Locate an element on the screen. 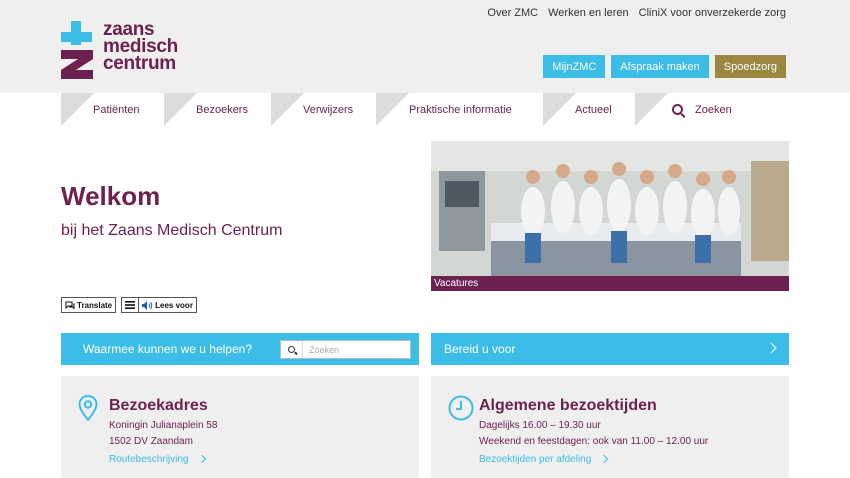 This screenshot has height=478, width=850. help-search-bar: Waarmee kunnen we u helpen? is located at coordinates (240, 349).